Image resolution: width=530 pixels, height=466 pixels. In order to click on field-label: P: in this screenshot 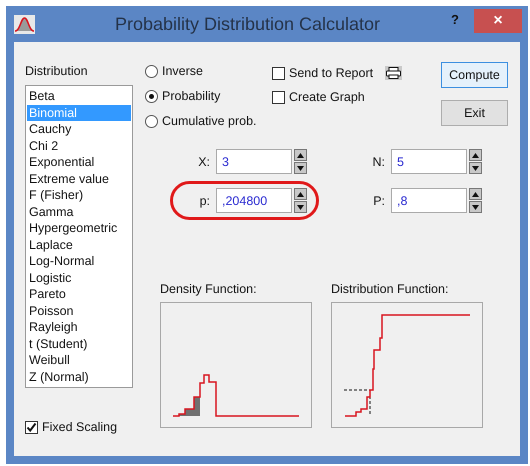, I will do `click(379, 201)`.